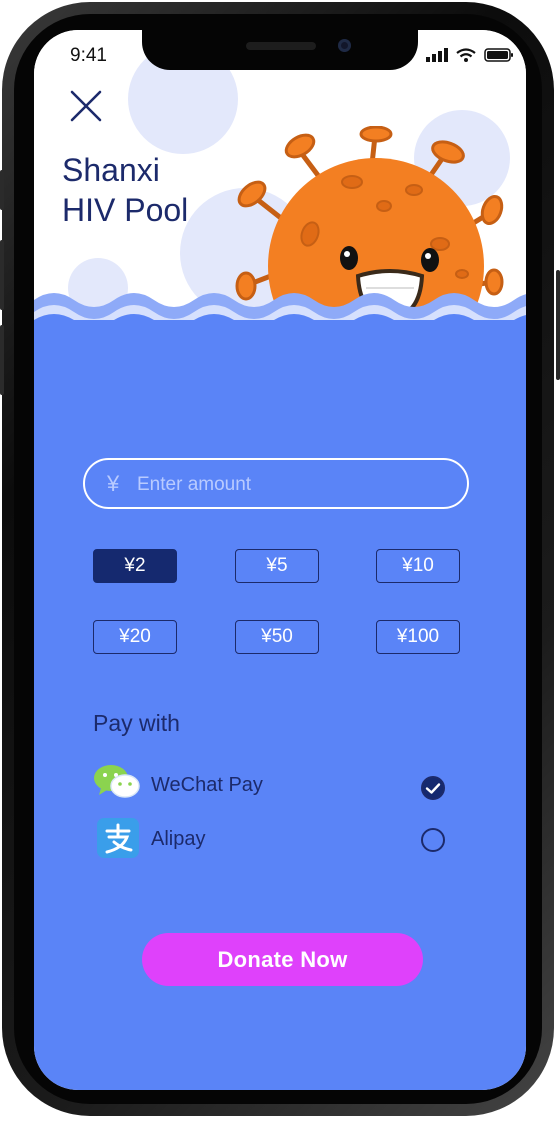 Image resolution: width=560 pixels, height=1122 pixels. Describe the element at coordinates (418, 566) in the screenshot. I see `amount-option-10: ¥10` at that location.